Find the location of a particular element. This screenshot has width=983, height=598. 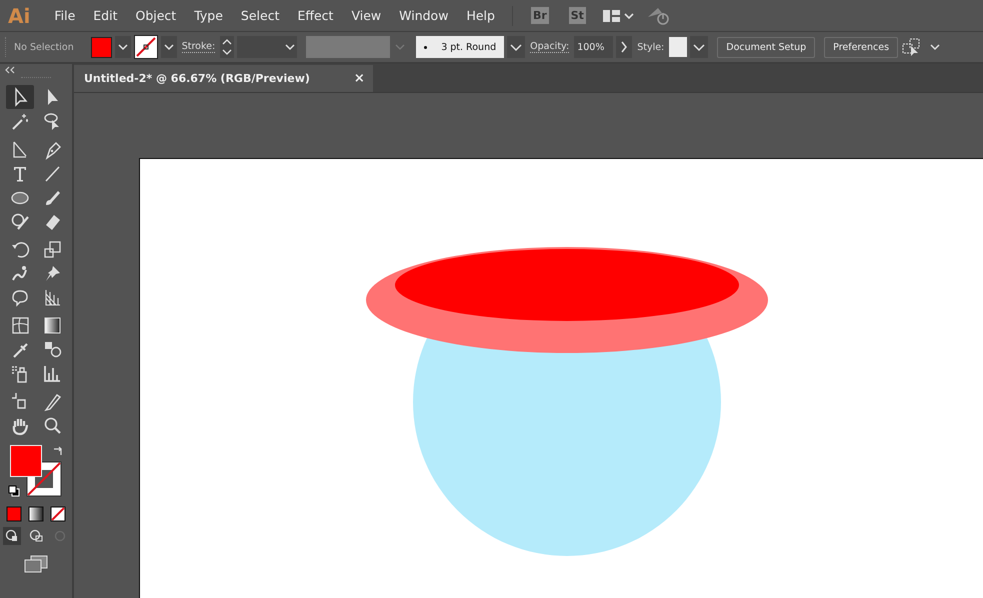

none-mode-icon is located at coordinates (58, 514).